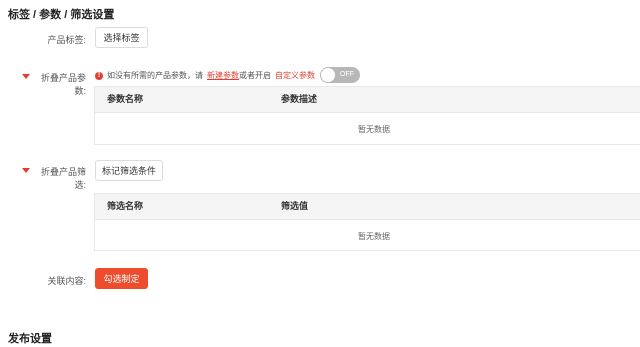 Image resolution: width=640 pixels, height=347 pixels. What do you see at coordinates (63, 178) in the screenshot?
I see `collapse-filters-label: 折叠产品筛选:` at bounding box center [63, 178].